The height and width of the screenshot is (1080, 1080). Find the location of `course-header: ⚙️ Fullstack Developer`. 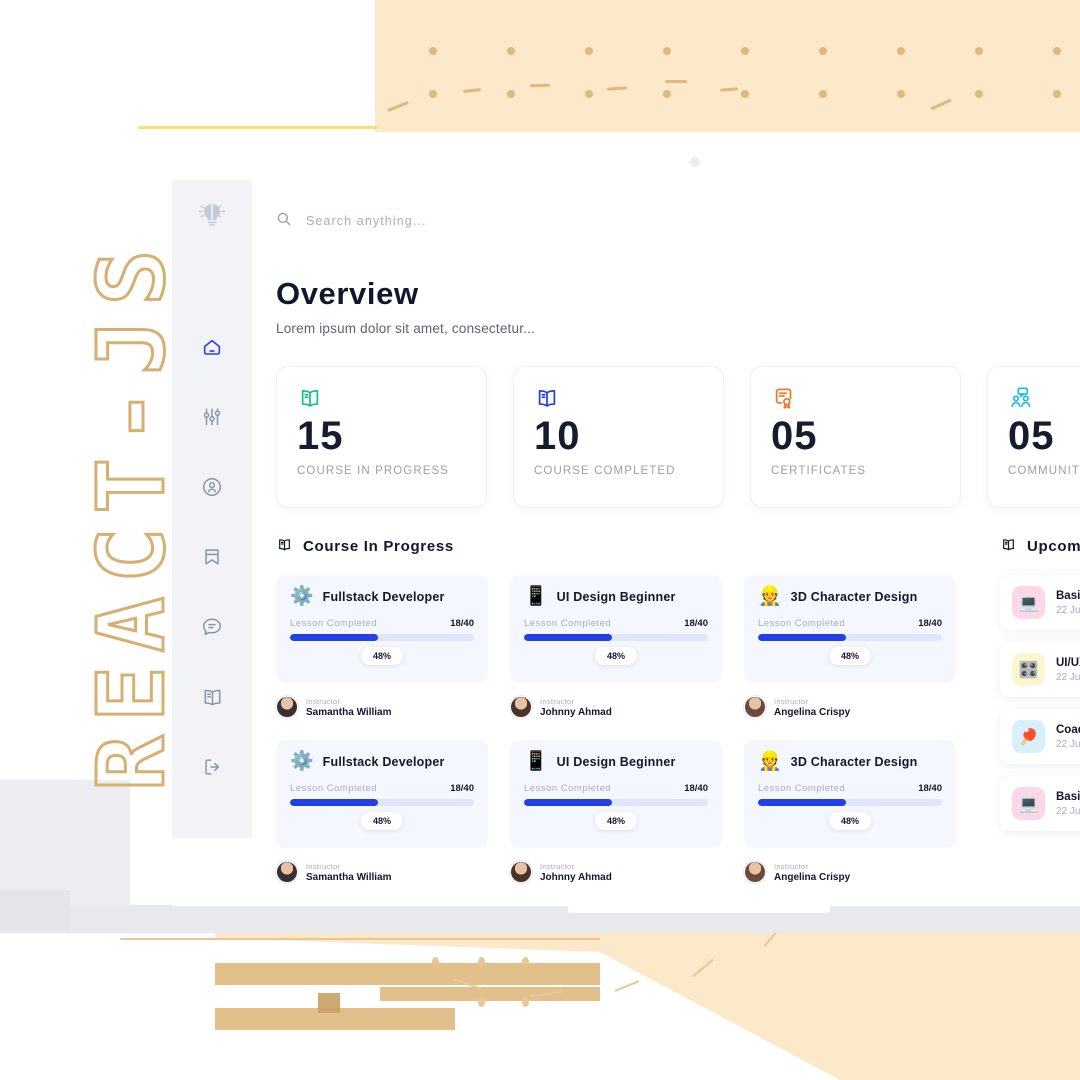

course-header: ⚙️ Fullstack Developer is located at coordinates (382, 596).